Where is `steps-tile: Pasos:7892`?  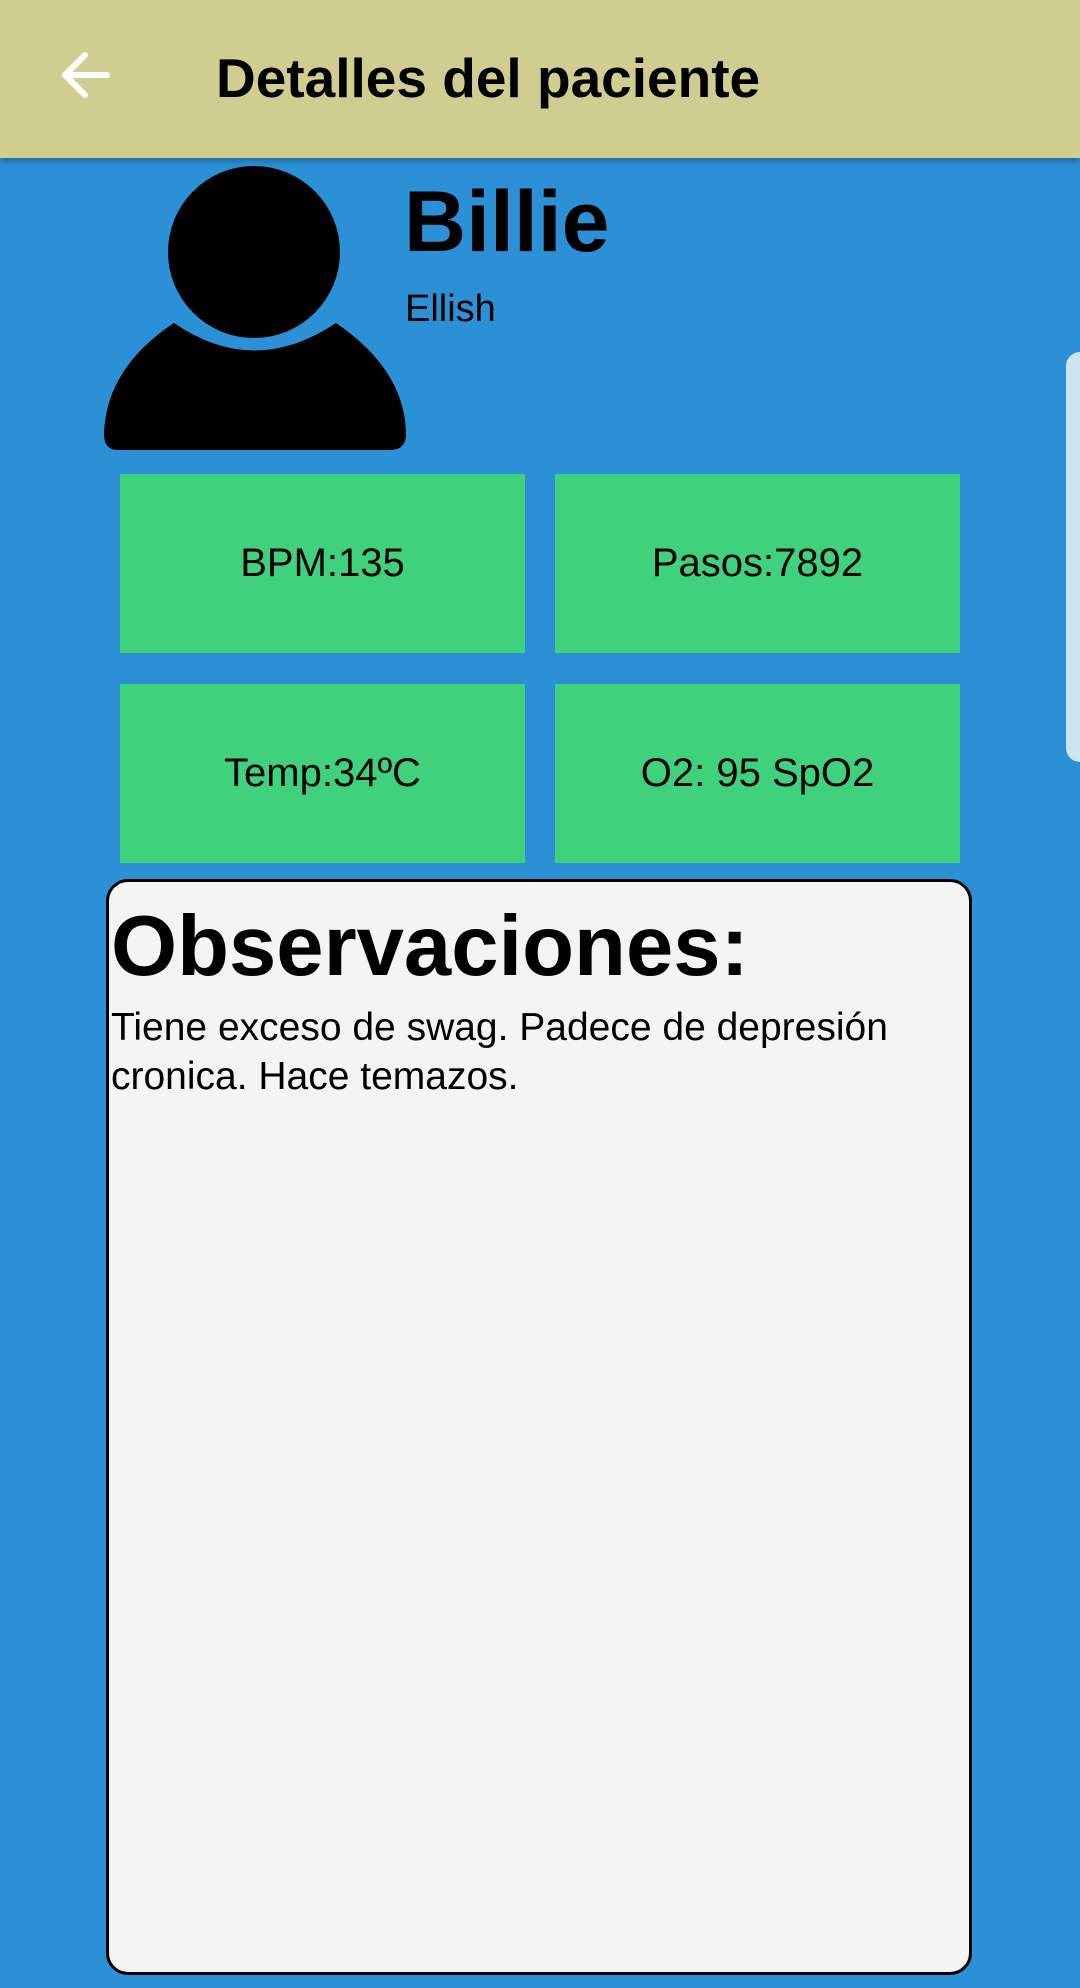 steps-tile: Pasos:7892 is located at coordinates (757, 563).